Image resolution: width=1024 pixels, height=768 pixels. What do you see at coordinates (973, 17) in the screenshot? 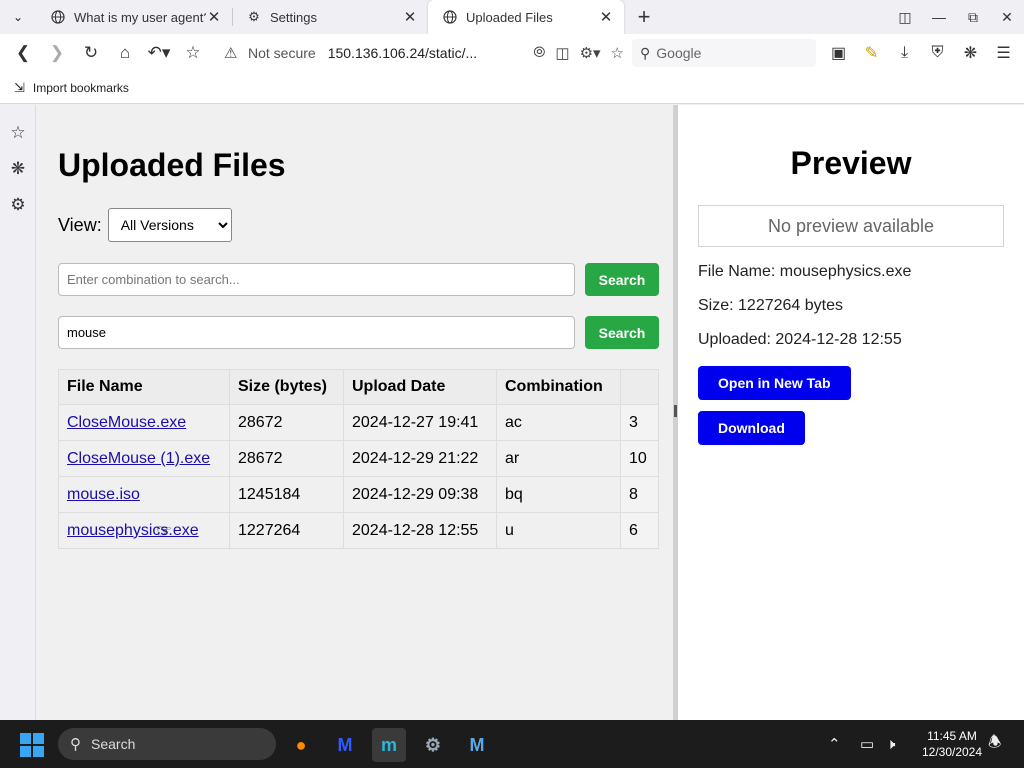
I see `restore-icon: ⧉` at bounding box center [973, 17].